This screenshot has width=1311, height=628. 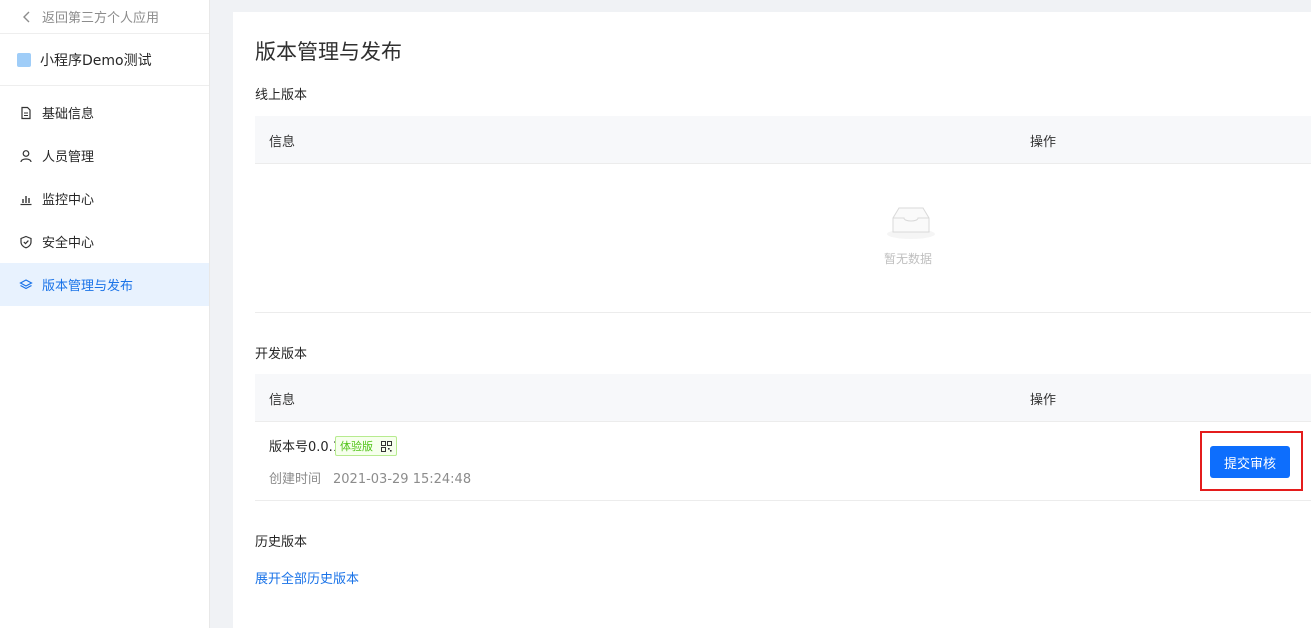 What do you see at coordinates (96, 60) in the screenshot?
I see `app-name: 小程序Demo测试` at bounding box center [96, 60].